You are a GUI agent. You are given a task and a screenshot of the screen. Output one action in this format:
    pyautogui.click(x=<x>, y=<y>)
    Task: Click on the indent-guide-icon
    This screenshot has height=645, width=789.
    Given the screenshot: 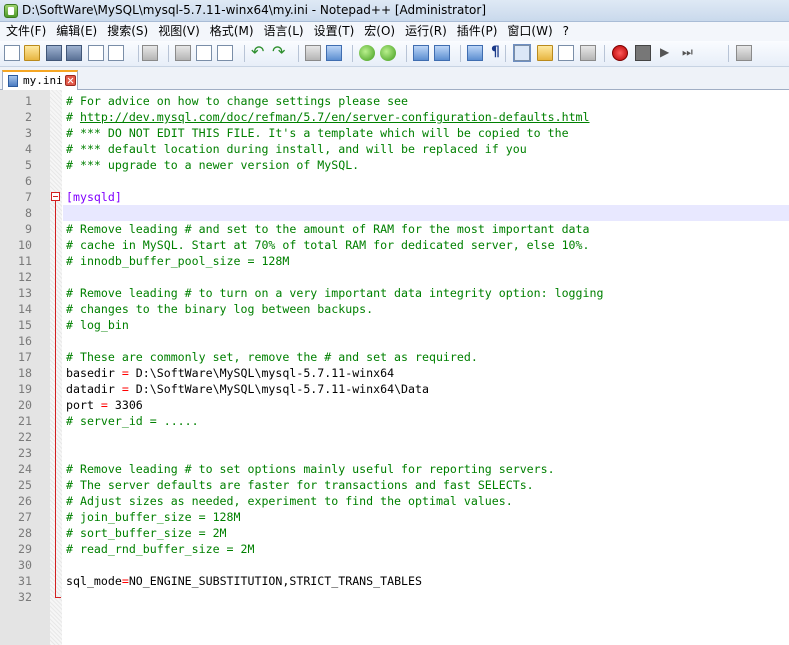 What is the action you would take?
    pyautogui.click(x=522, y=53)
    